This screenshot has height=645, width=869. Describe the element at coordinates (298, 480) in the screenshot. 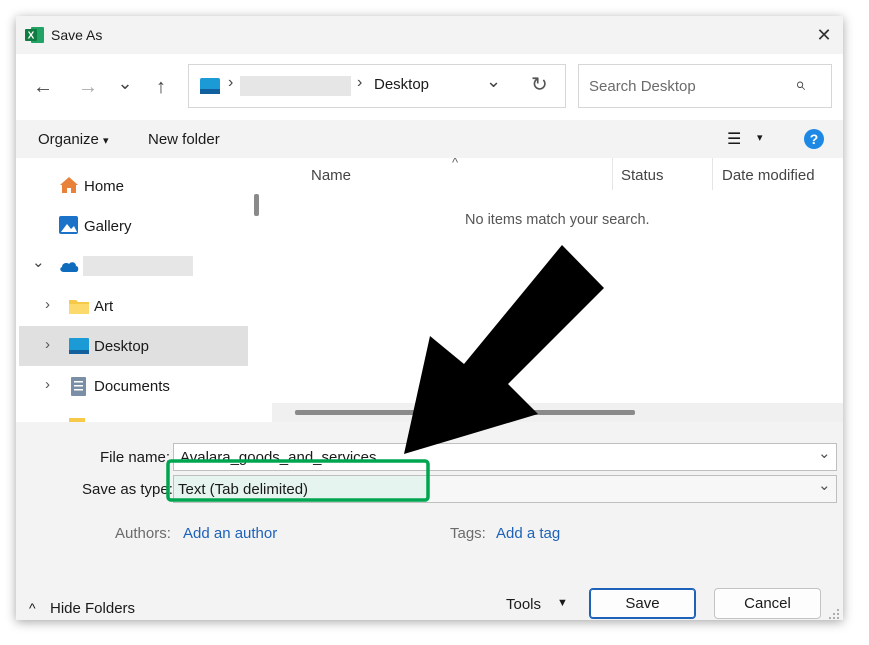

I see `highlight-box` at that location.